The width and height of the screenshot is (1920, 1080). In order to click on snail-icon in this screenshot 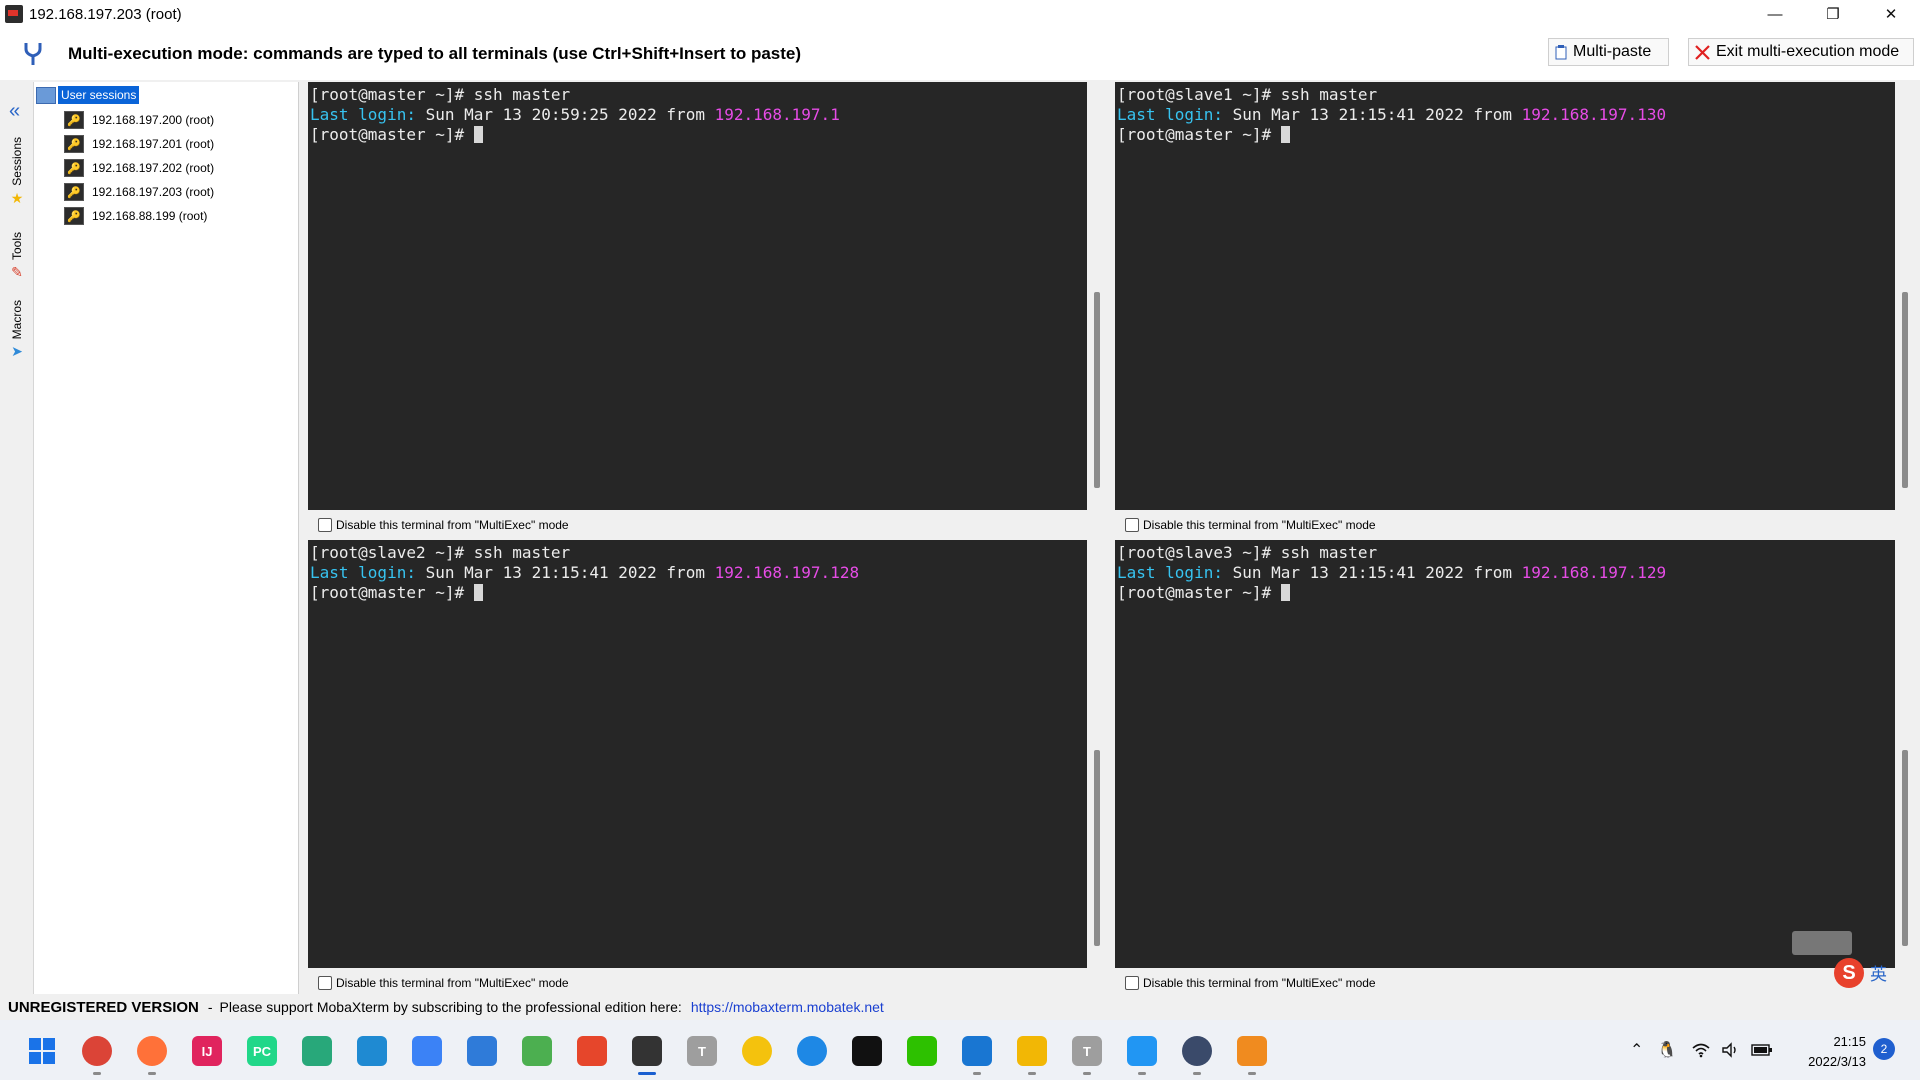, I will do `click(592, 1051)`.